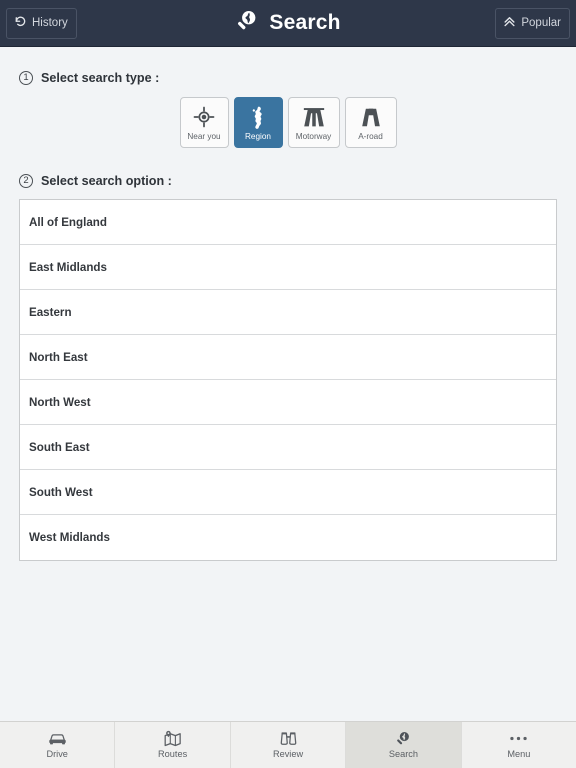  I want to click on nav-tab-review-label: Review, so click(288, 754).